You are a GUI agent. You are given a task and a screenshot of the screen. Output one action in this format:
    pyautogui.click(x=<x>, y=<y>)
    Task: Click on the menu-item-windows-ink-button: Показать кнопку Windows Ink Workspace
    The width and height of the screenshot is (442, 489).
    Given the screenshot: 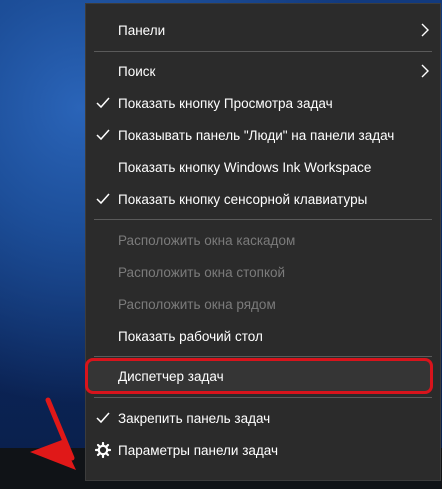 What is the action you would take?
    pyautogui.click(x=263, y=167)
    